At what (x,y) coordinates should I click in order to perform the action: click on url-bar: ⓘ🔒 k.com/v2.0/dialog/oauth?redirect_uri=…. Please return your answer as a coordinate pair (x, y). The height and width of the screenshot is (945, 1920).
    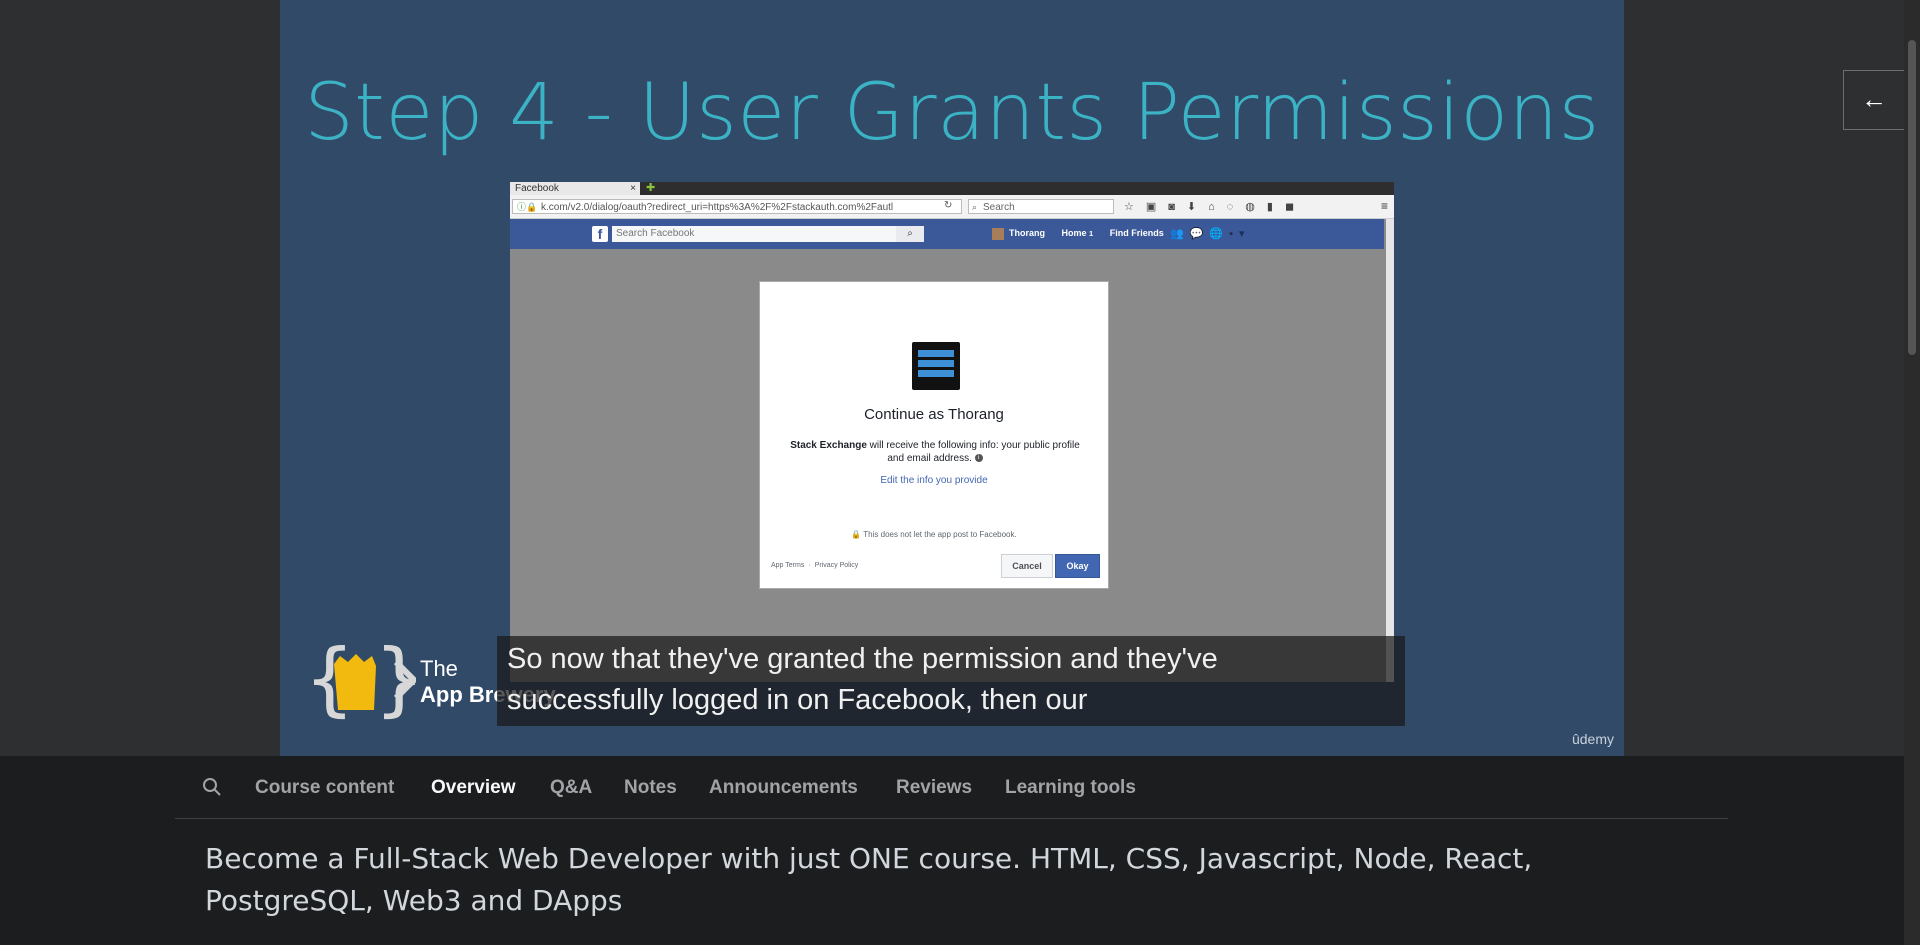
    Looking at the image, I should click on (737, 206).